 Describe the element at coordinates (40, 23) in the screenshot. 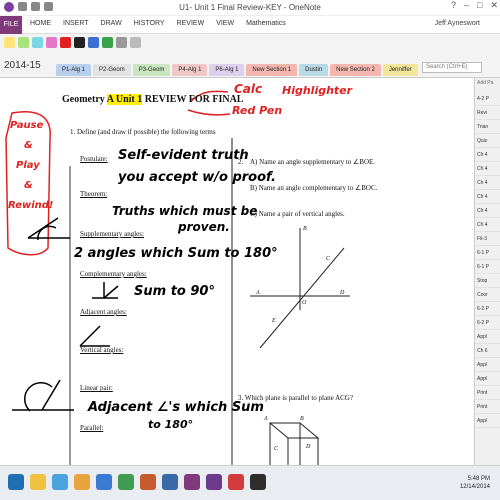

I see `tab-home: HOME` at that location.